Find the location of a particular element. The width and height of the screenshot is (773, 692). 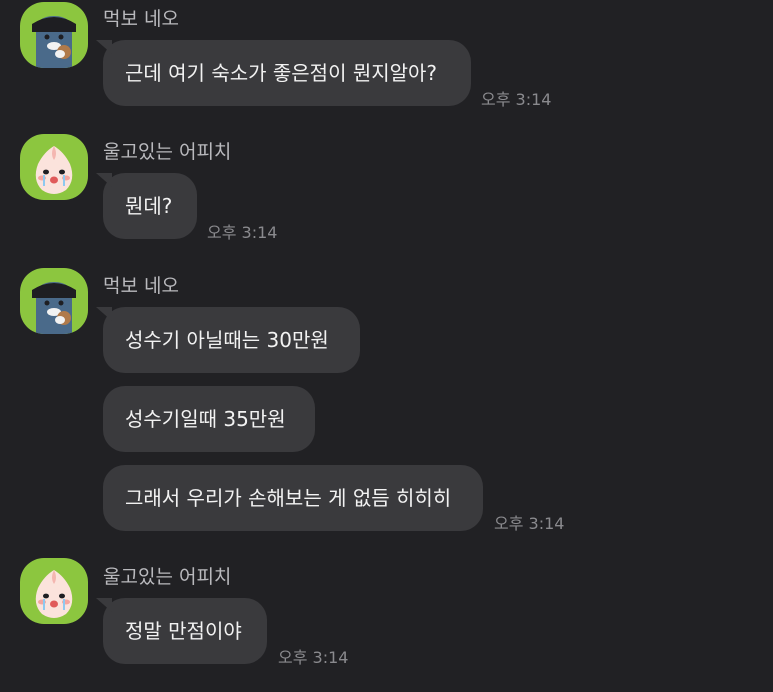

message-bubble: 정말 만점이야 is located at coordinates (185, 631).